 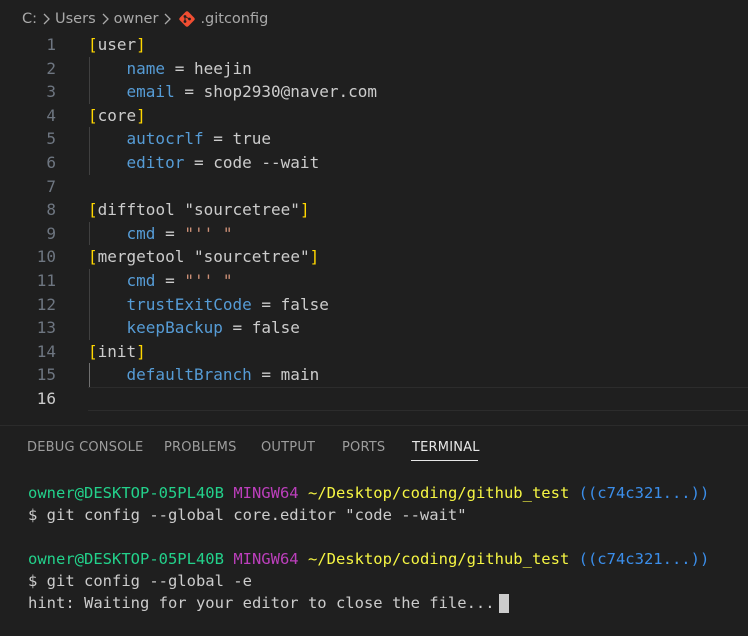 What do you see at coordinates (374, 163) in the screenshot?
I see `editor-line: 6 editor = code --wait` at bounding box center [374, 163].